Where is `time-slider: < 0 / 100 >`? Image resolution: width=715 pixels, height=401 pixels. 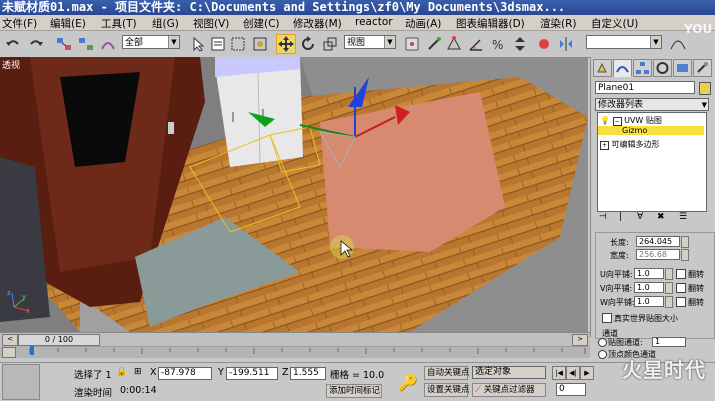
time-slider: < 0 / 100 > is located at coordinates (295, 339).